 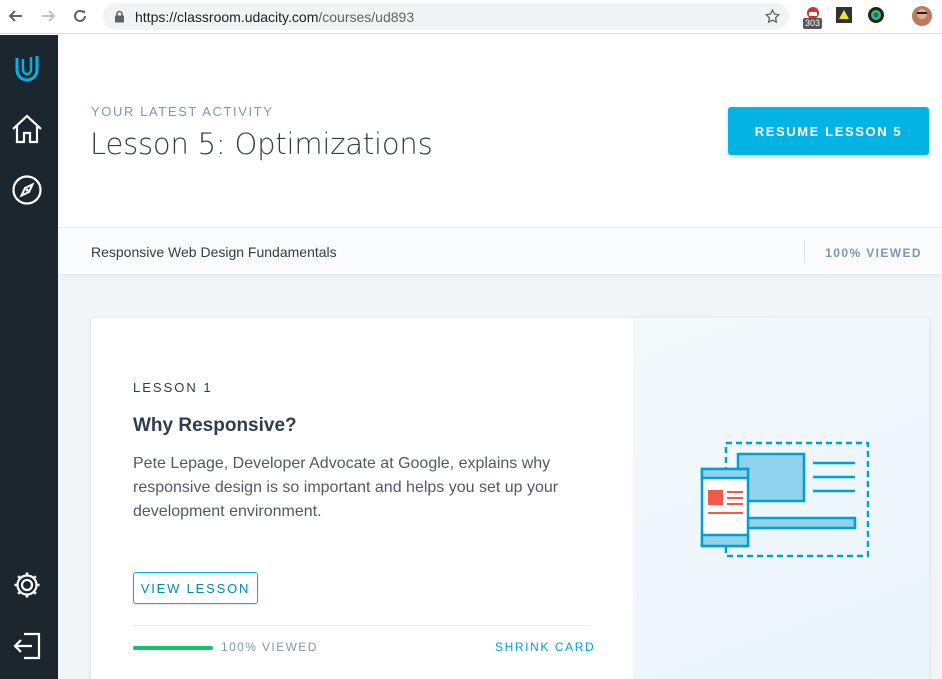 I want to click on sign-out-icon, so click(x=27, y=646).